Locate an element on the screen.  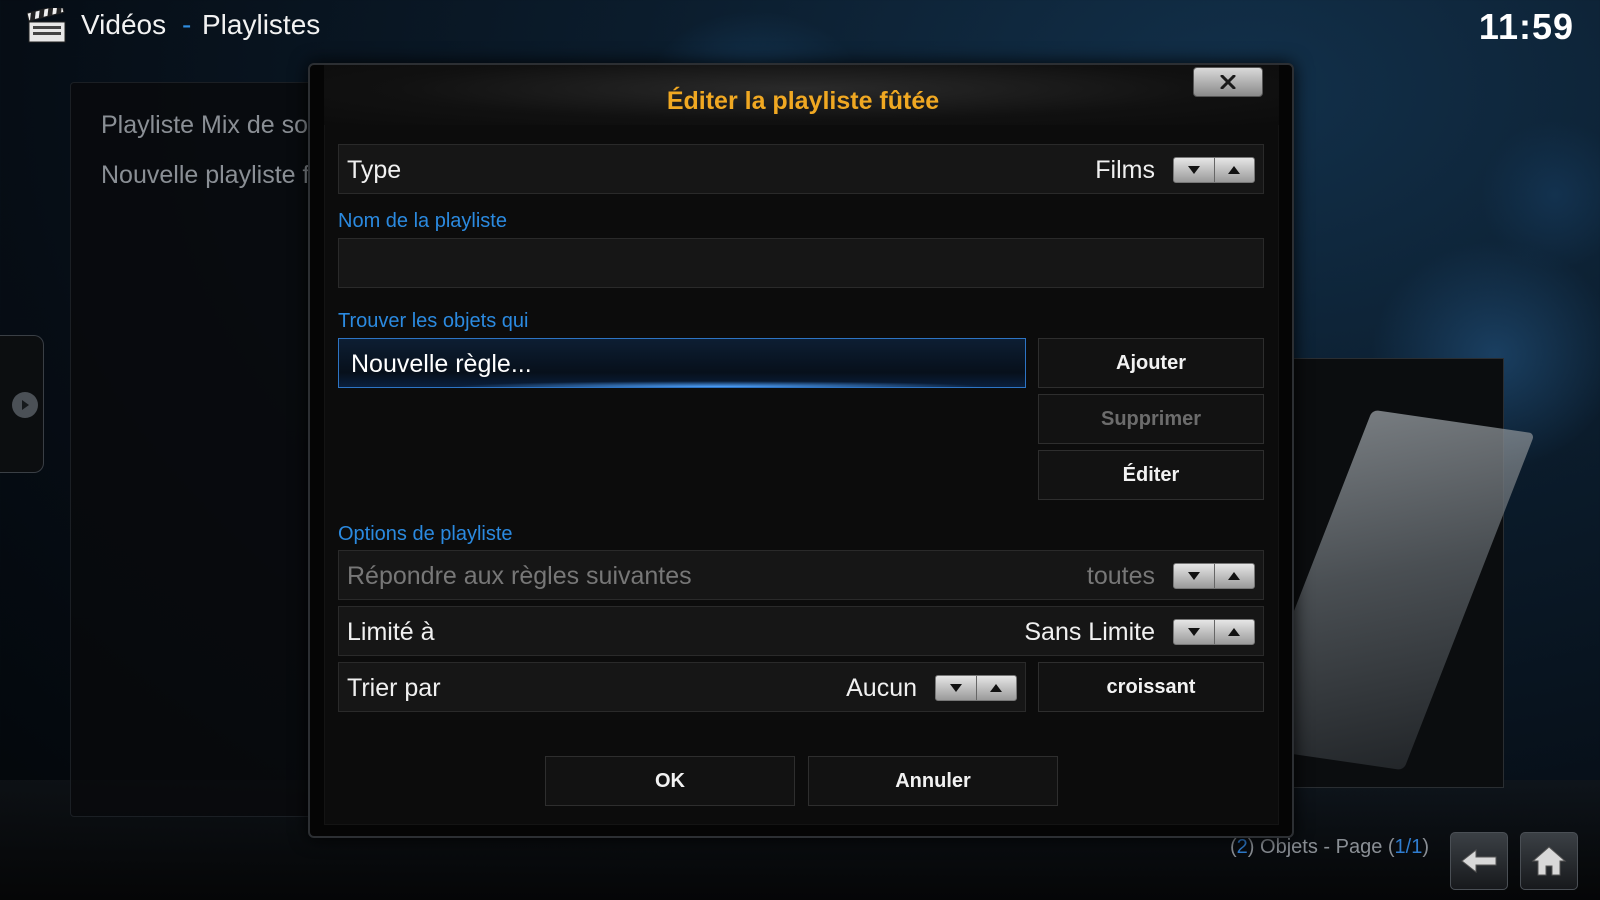
home-button is located at coordinates (1549, 861).